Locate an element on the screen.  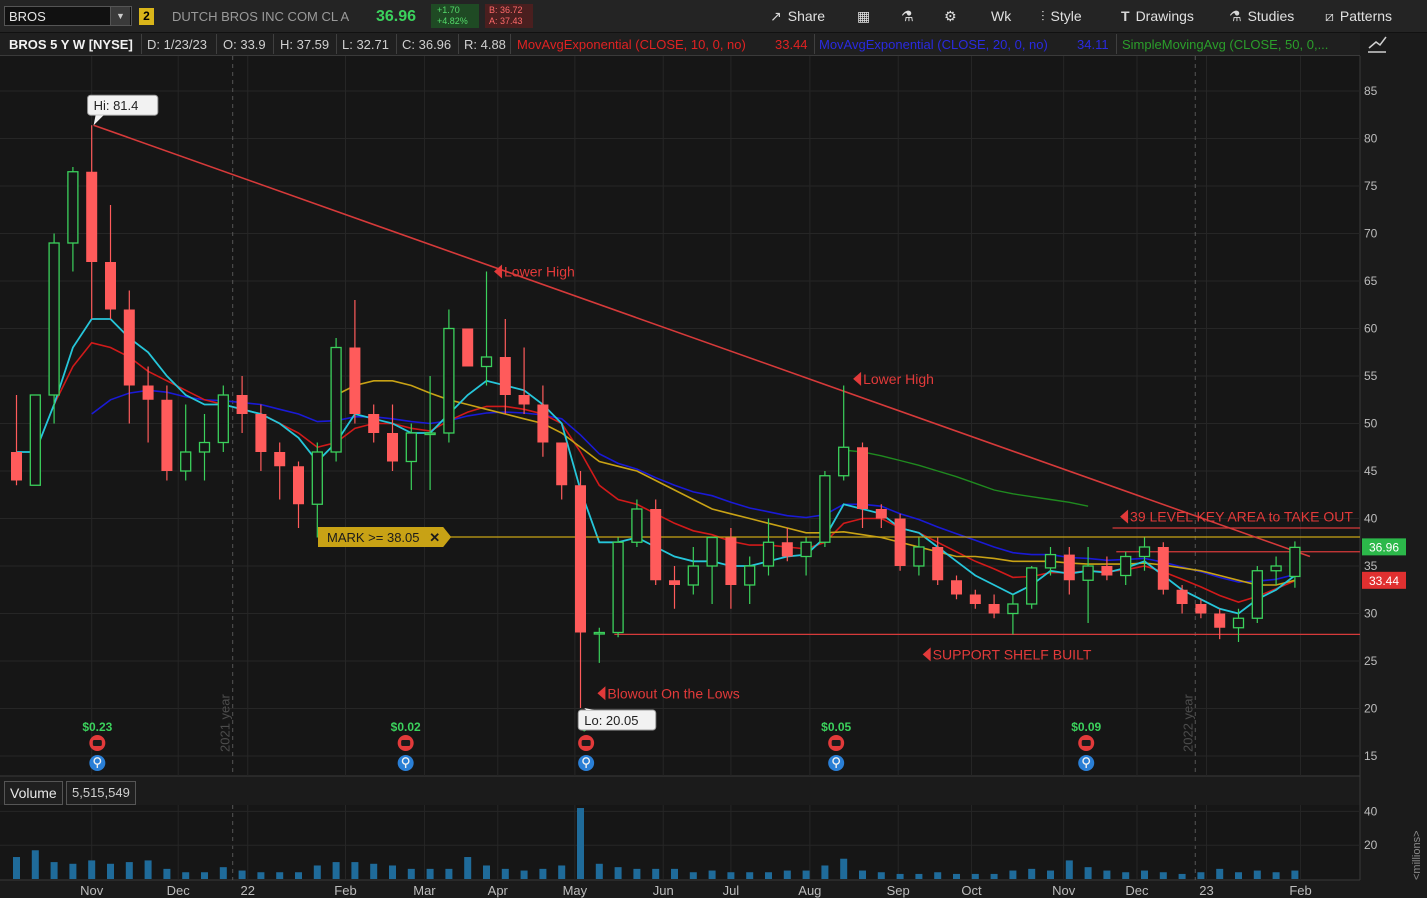
volume-value: 5,515,549 is located at coordinates (101, 793).